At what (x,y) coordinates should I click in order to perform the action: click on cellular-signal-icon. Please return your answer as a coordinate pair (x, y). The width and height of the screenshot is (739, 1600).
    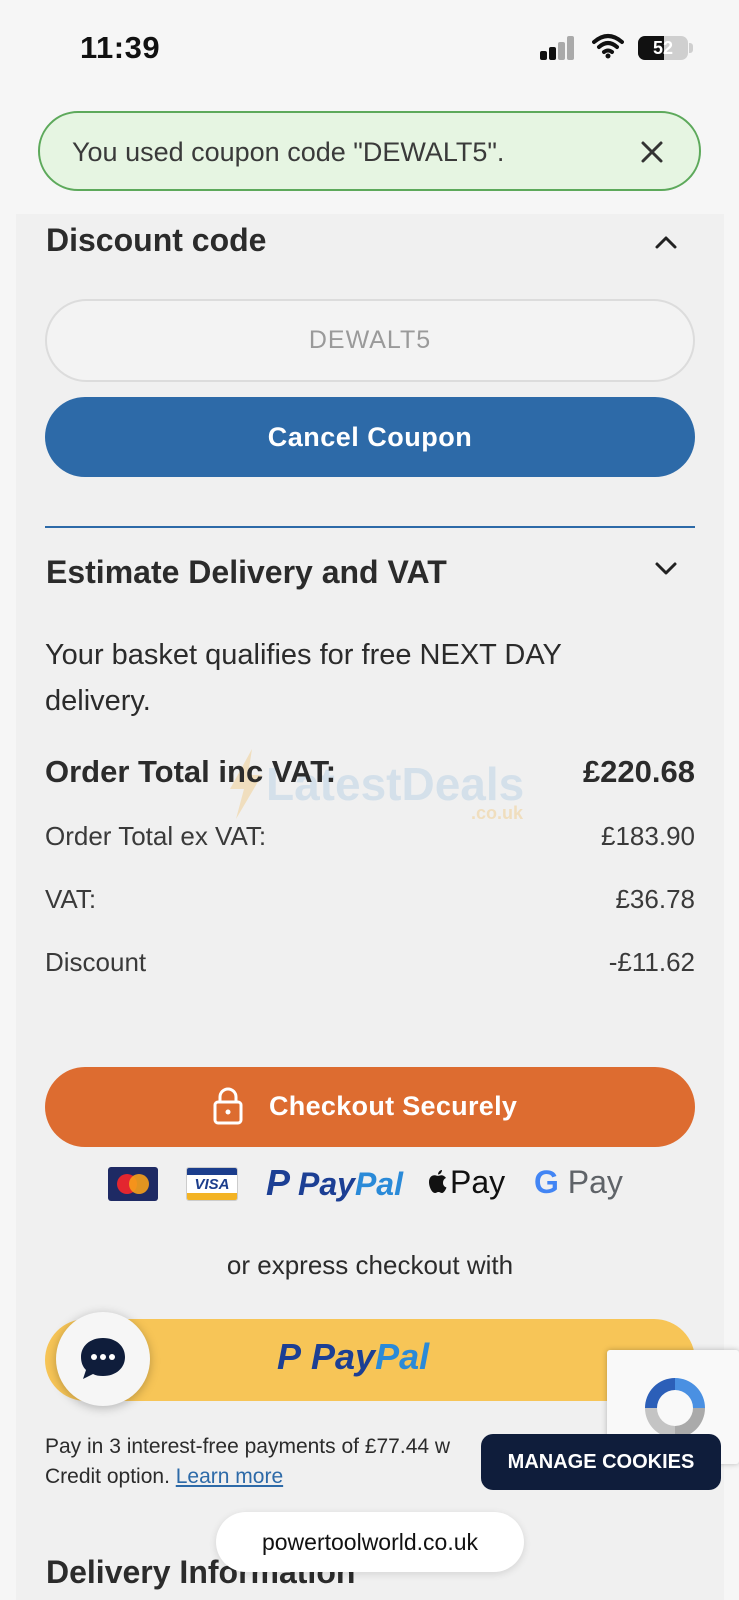
    Looking at the image, I should click on (558, 48).